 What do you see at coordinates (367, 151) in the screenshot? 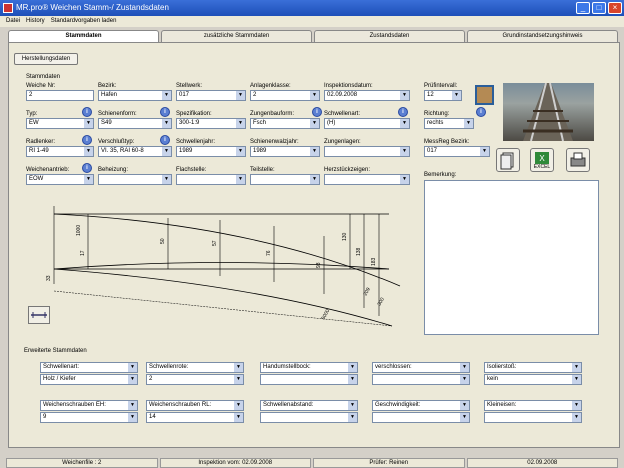
I see `zungenlagen-select: ▼` at bounding box center [367, 151].